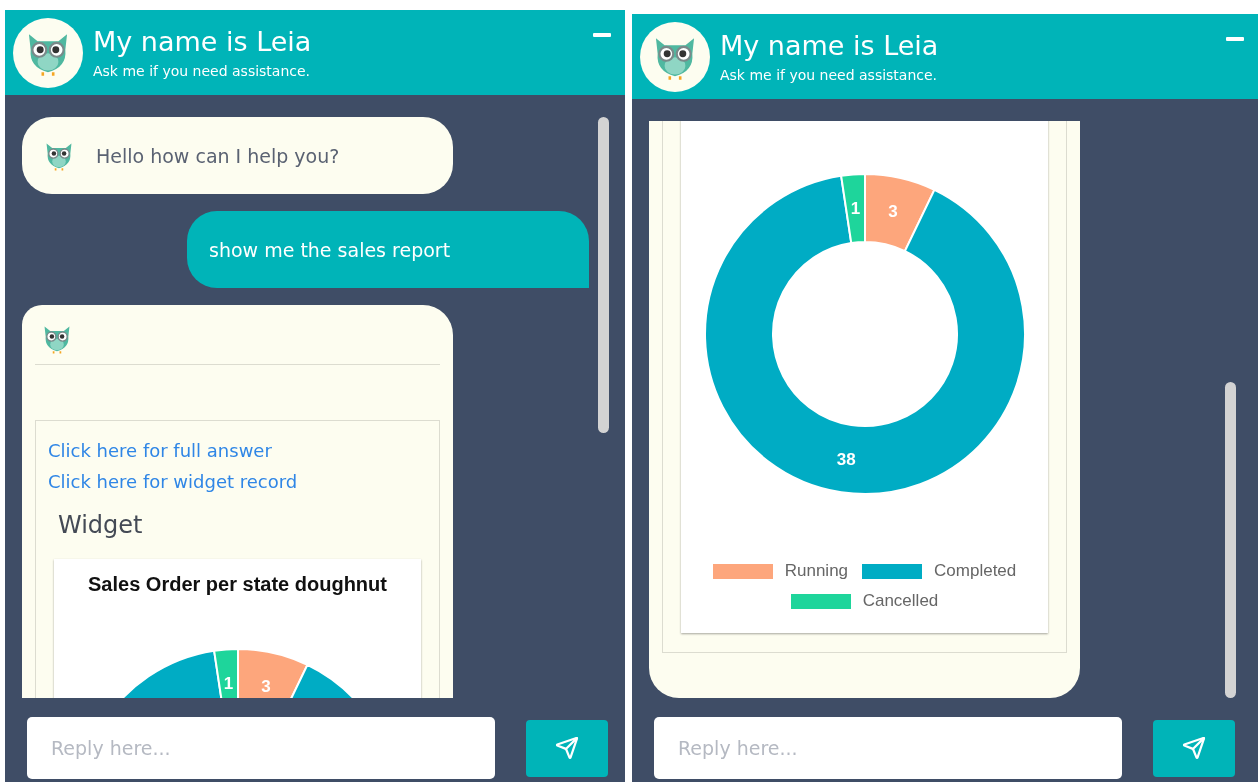 This screenshot has width=1258, height=782. Describe the element at coordinates (237, 584) in the screenshot. I see `chart-title: Sales Order per state doughnut` at that location.